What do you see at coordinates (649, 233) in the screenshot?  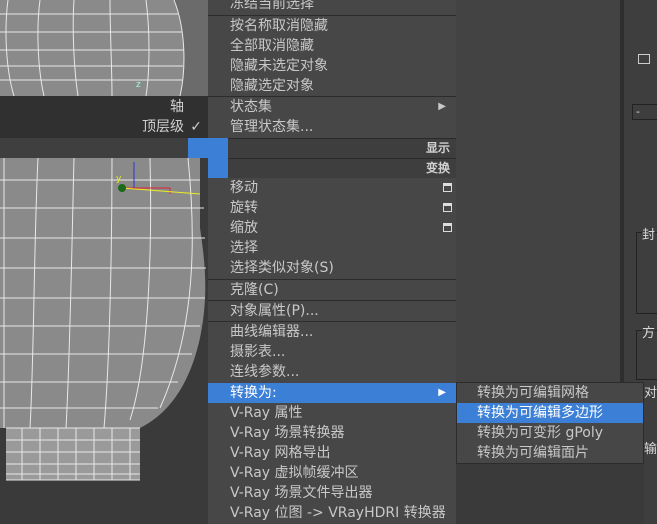 I see `group-label-1: 封` at bounding box center [649, 233].